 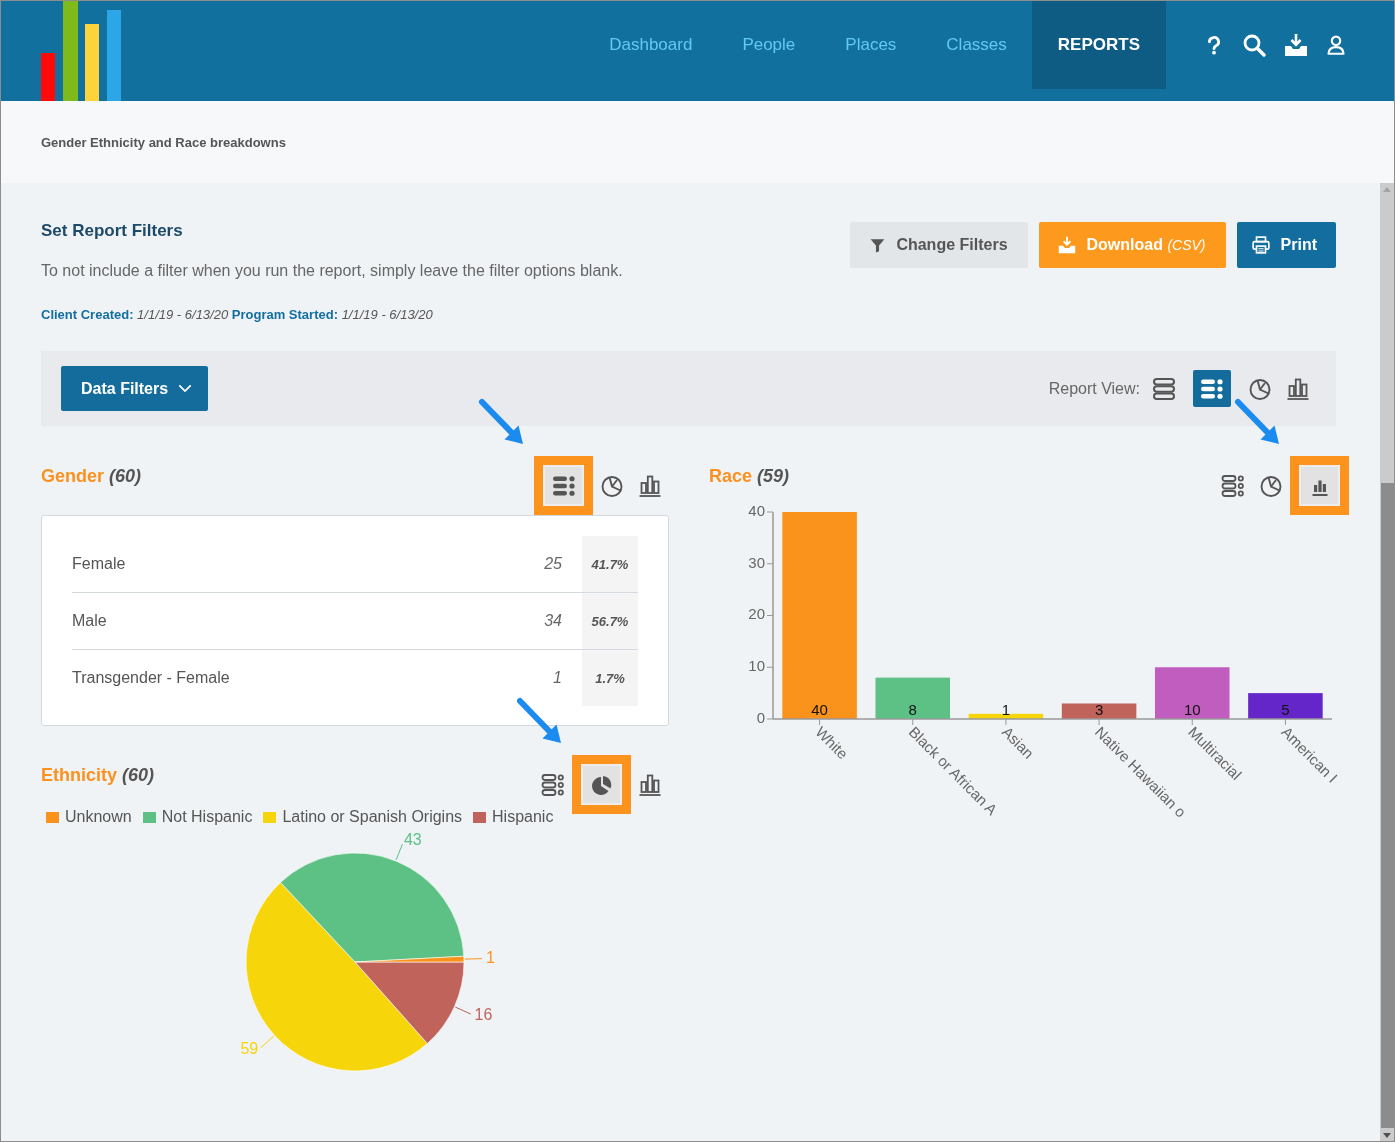 What do you see at coordinates (490, 957) in the screenshot?
I see `slice-value-label: 1` at bounding box center [490, 957].